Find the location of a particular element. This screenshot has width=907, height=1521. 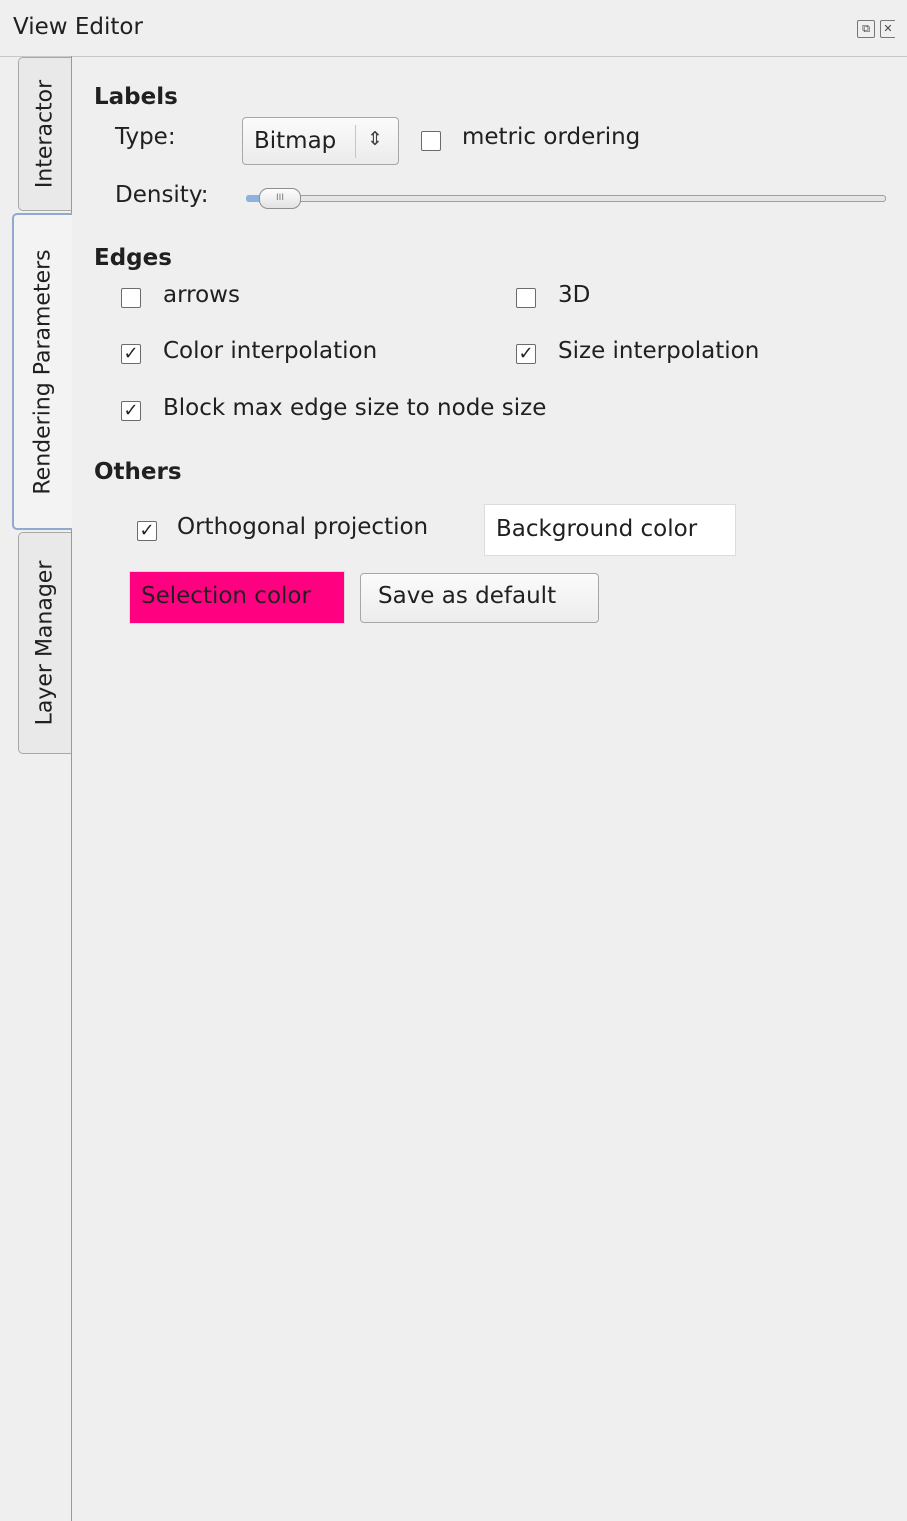

tab-rendering-label: Rendering Parameters is located at coordinates (43, 371).